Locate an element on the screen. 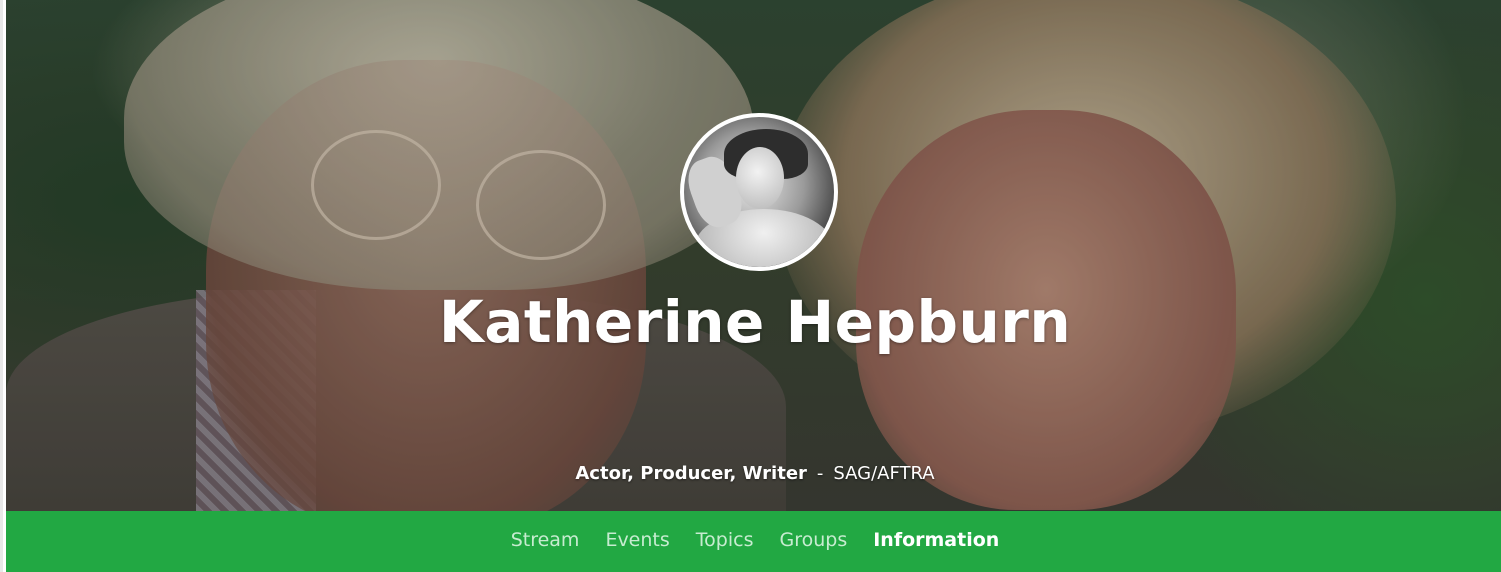 The image size is (1501, 572). avatar-detail is located at coordinates (760, 178).